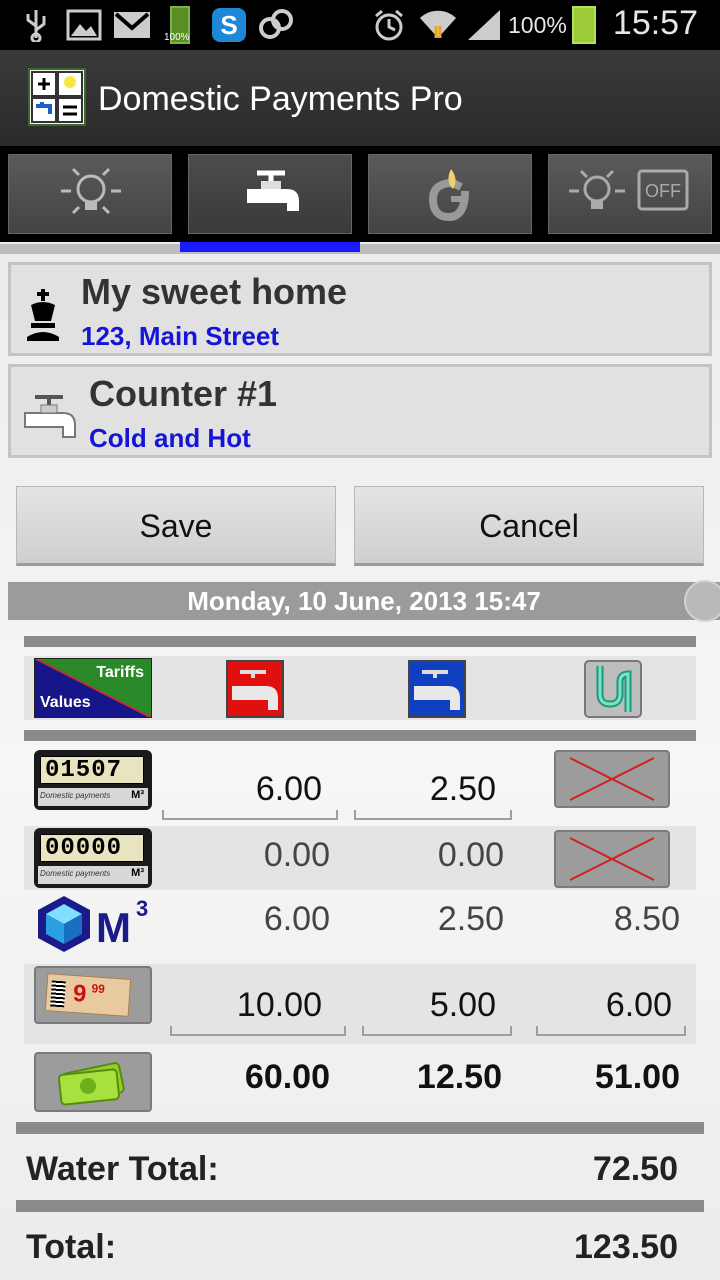 Image resolution: width=720 pixels, height=1280 pixels. I want to click on values-label: Values, so click(65, 702).